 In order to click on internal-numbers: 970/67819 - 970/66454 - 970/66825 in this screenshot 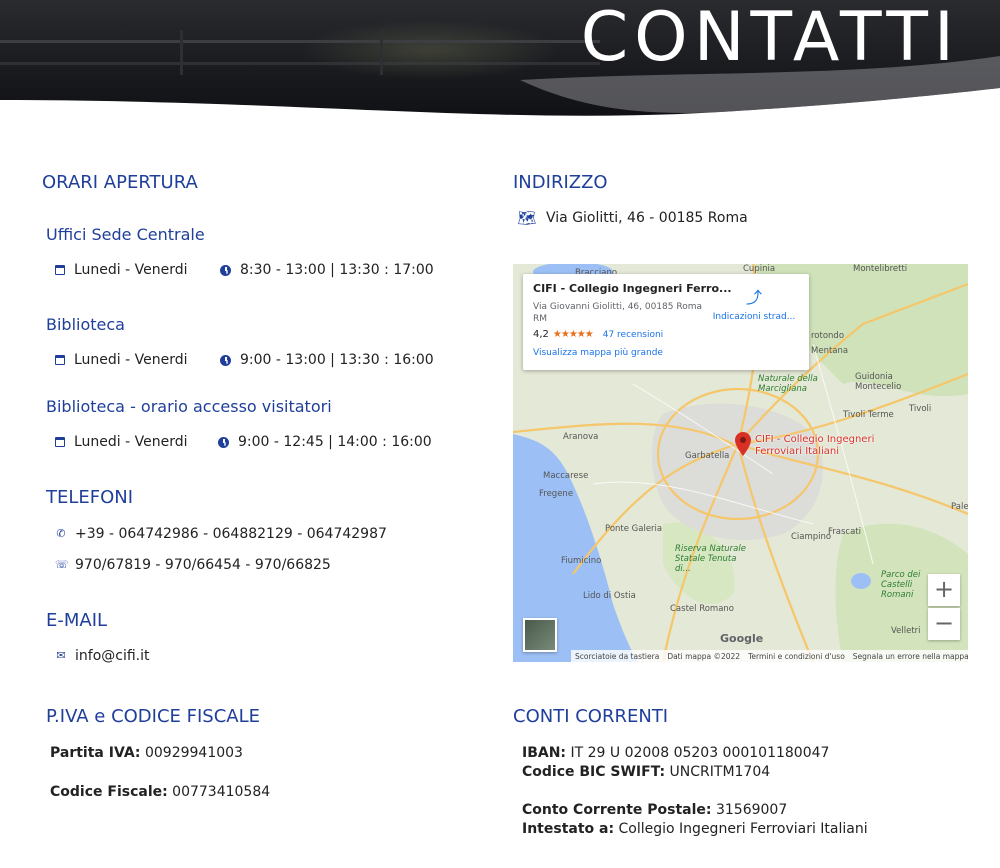, I will do `click(203, 565)`.